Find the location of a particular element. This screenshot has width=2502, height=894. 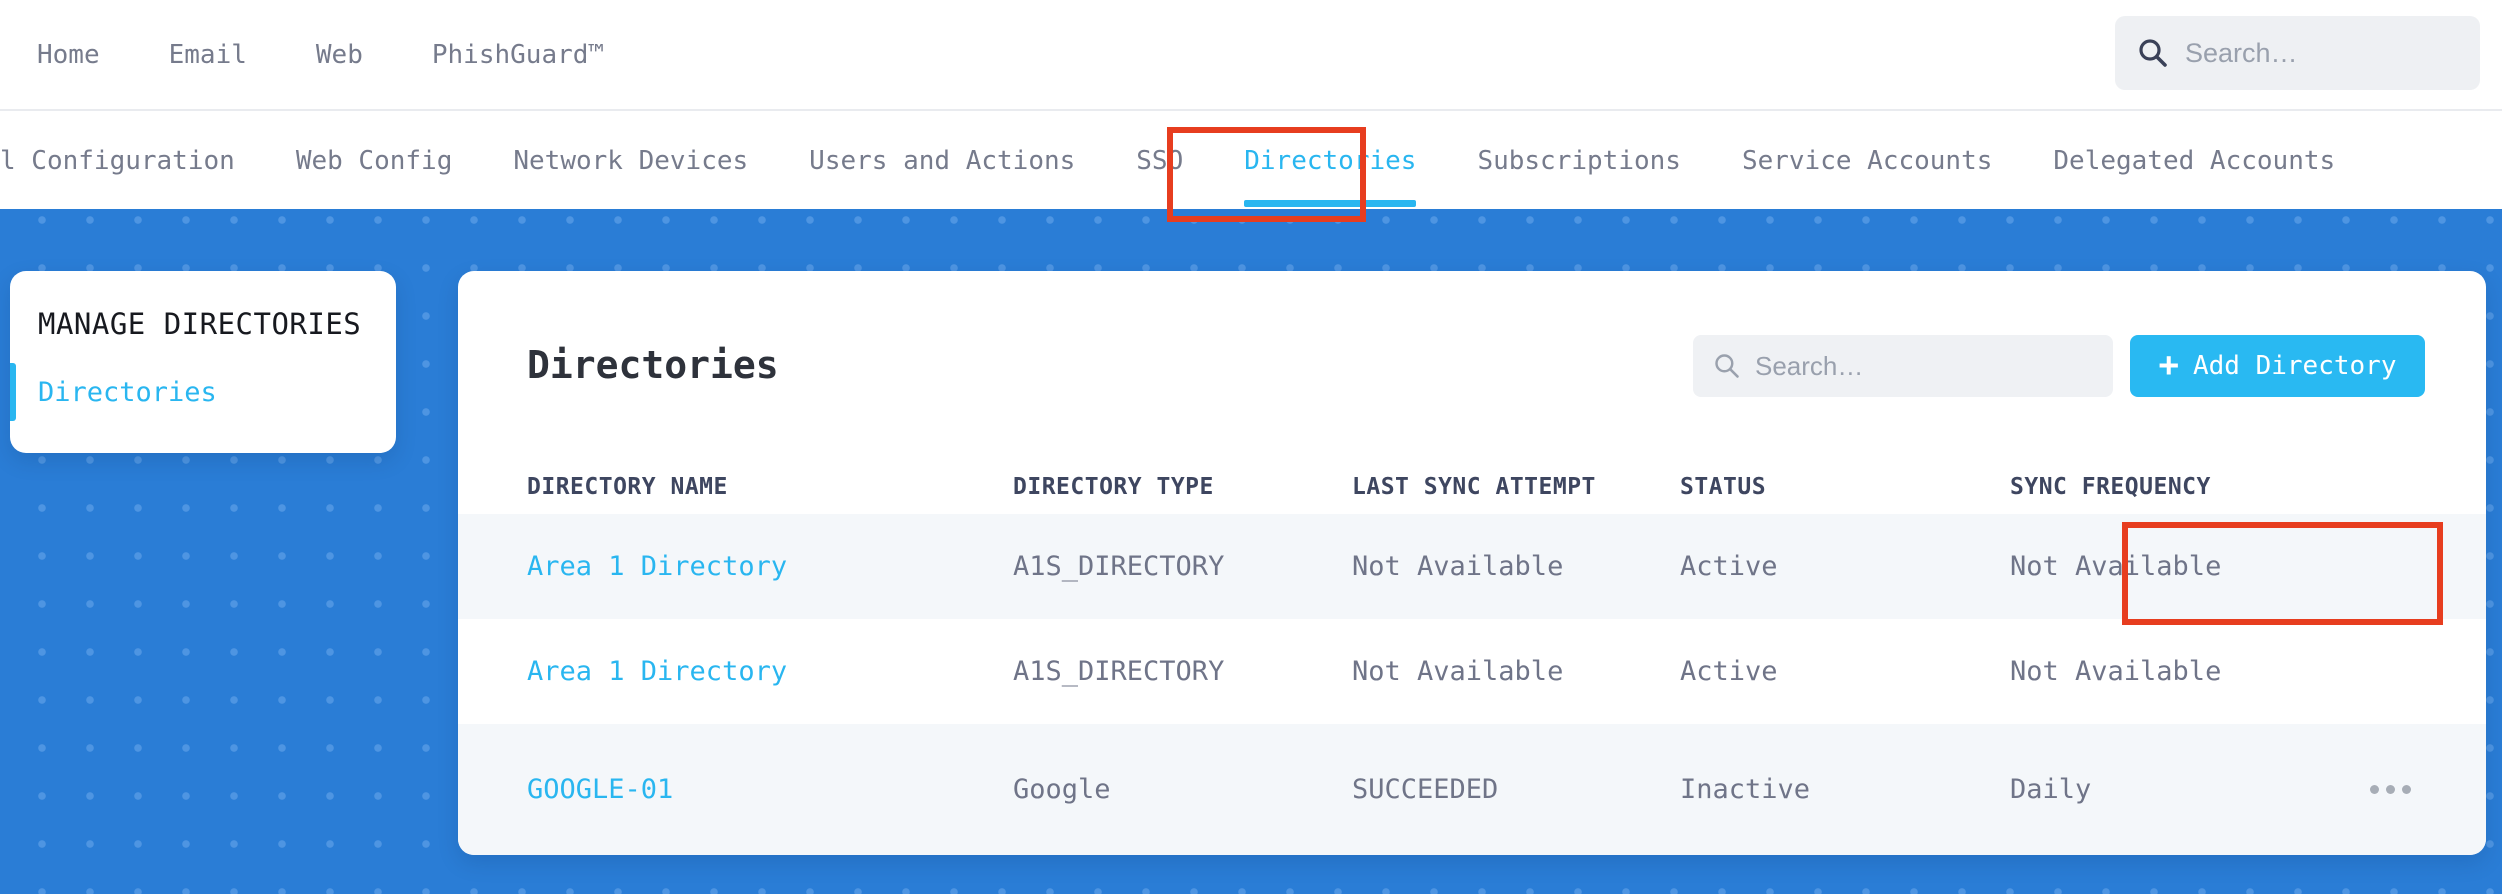

column-header-directory-name: DIRECTORY NAME is located at coordinates (627, 487).